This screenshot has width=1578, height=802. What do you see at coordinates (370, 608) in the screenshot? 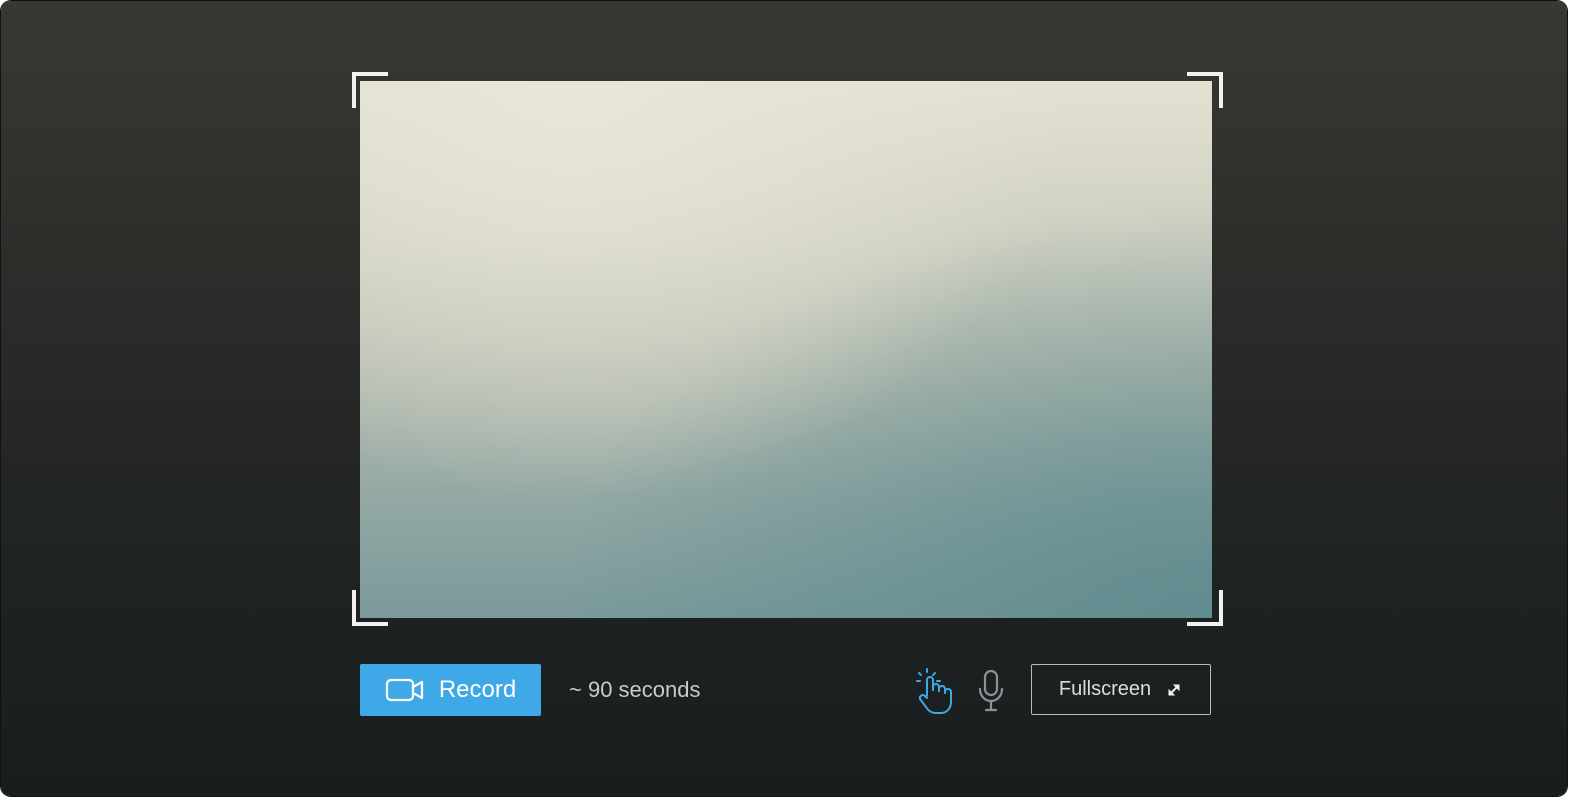
I see `frame-corner-bottom-left` at bounding box center [370, 608].